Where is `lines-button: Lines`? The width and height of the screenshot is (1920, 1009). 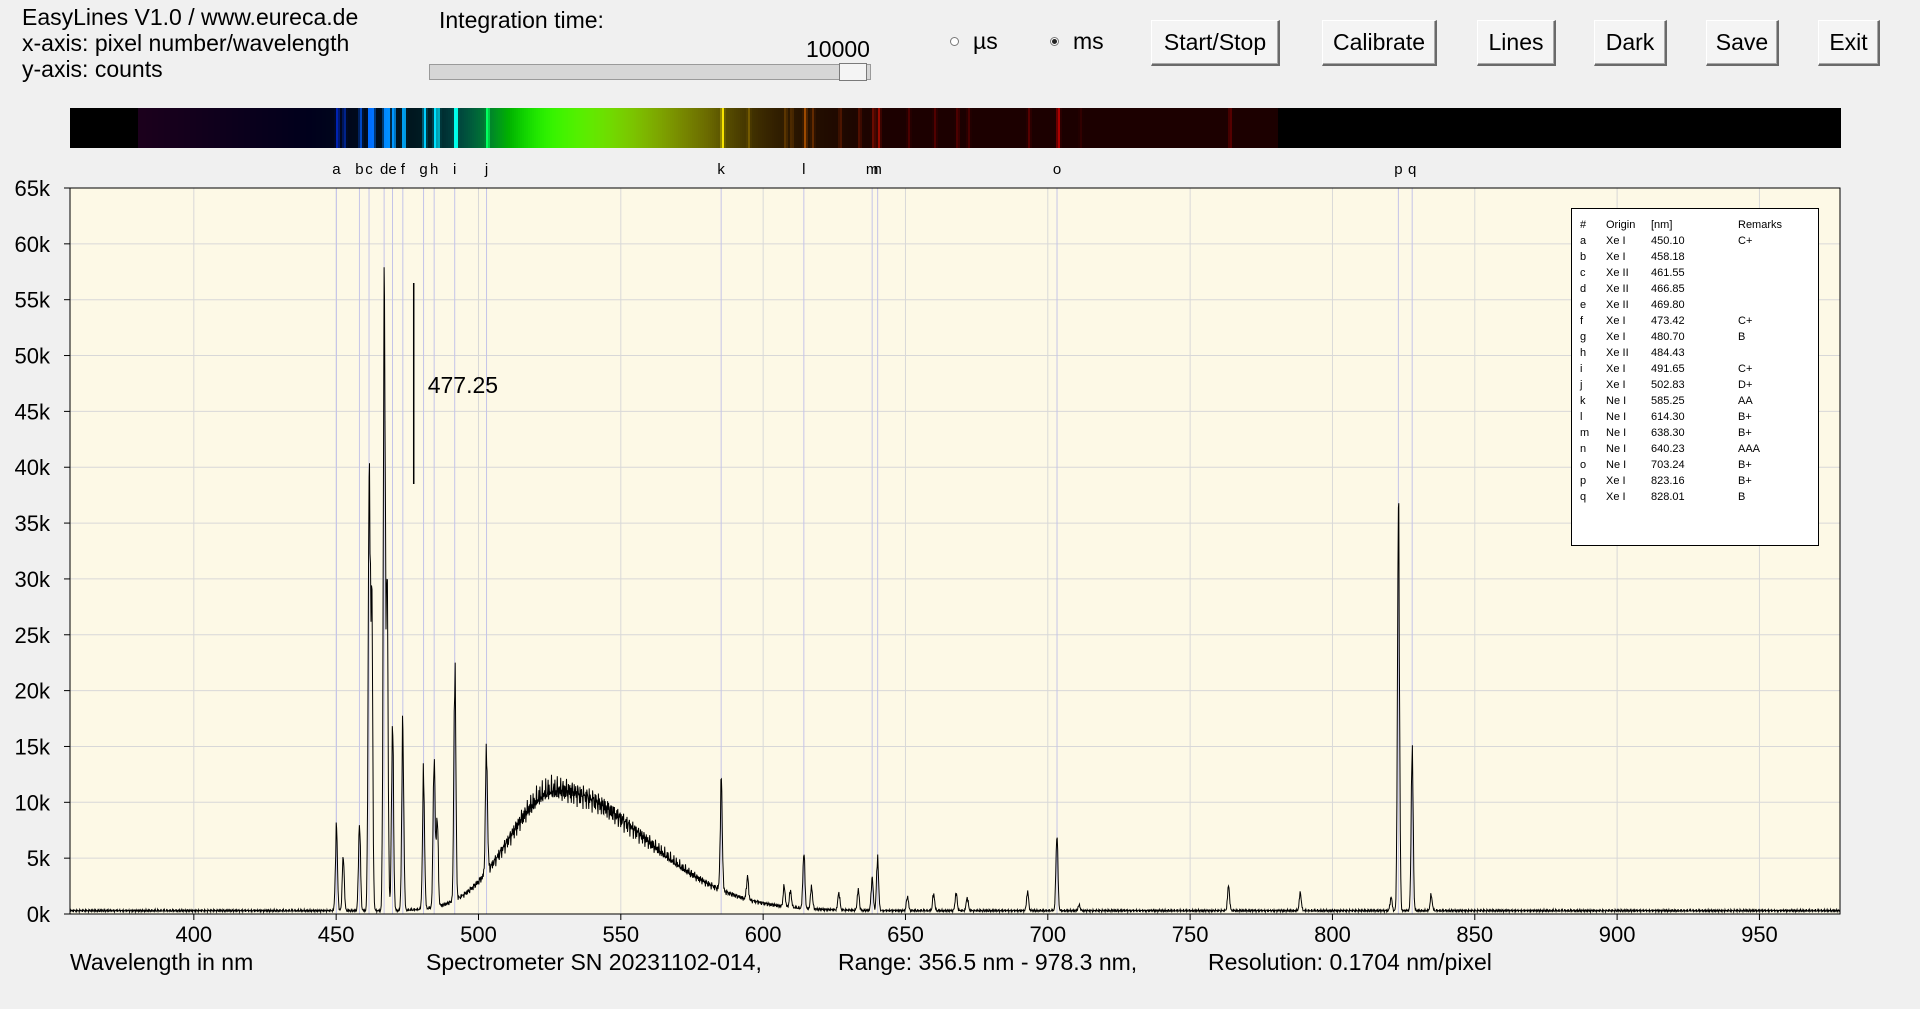 lines-button: Lines is located at coordinates (1516, 43).